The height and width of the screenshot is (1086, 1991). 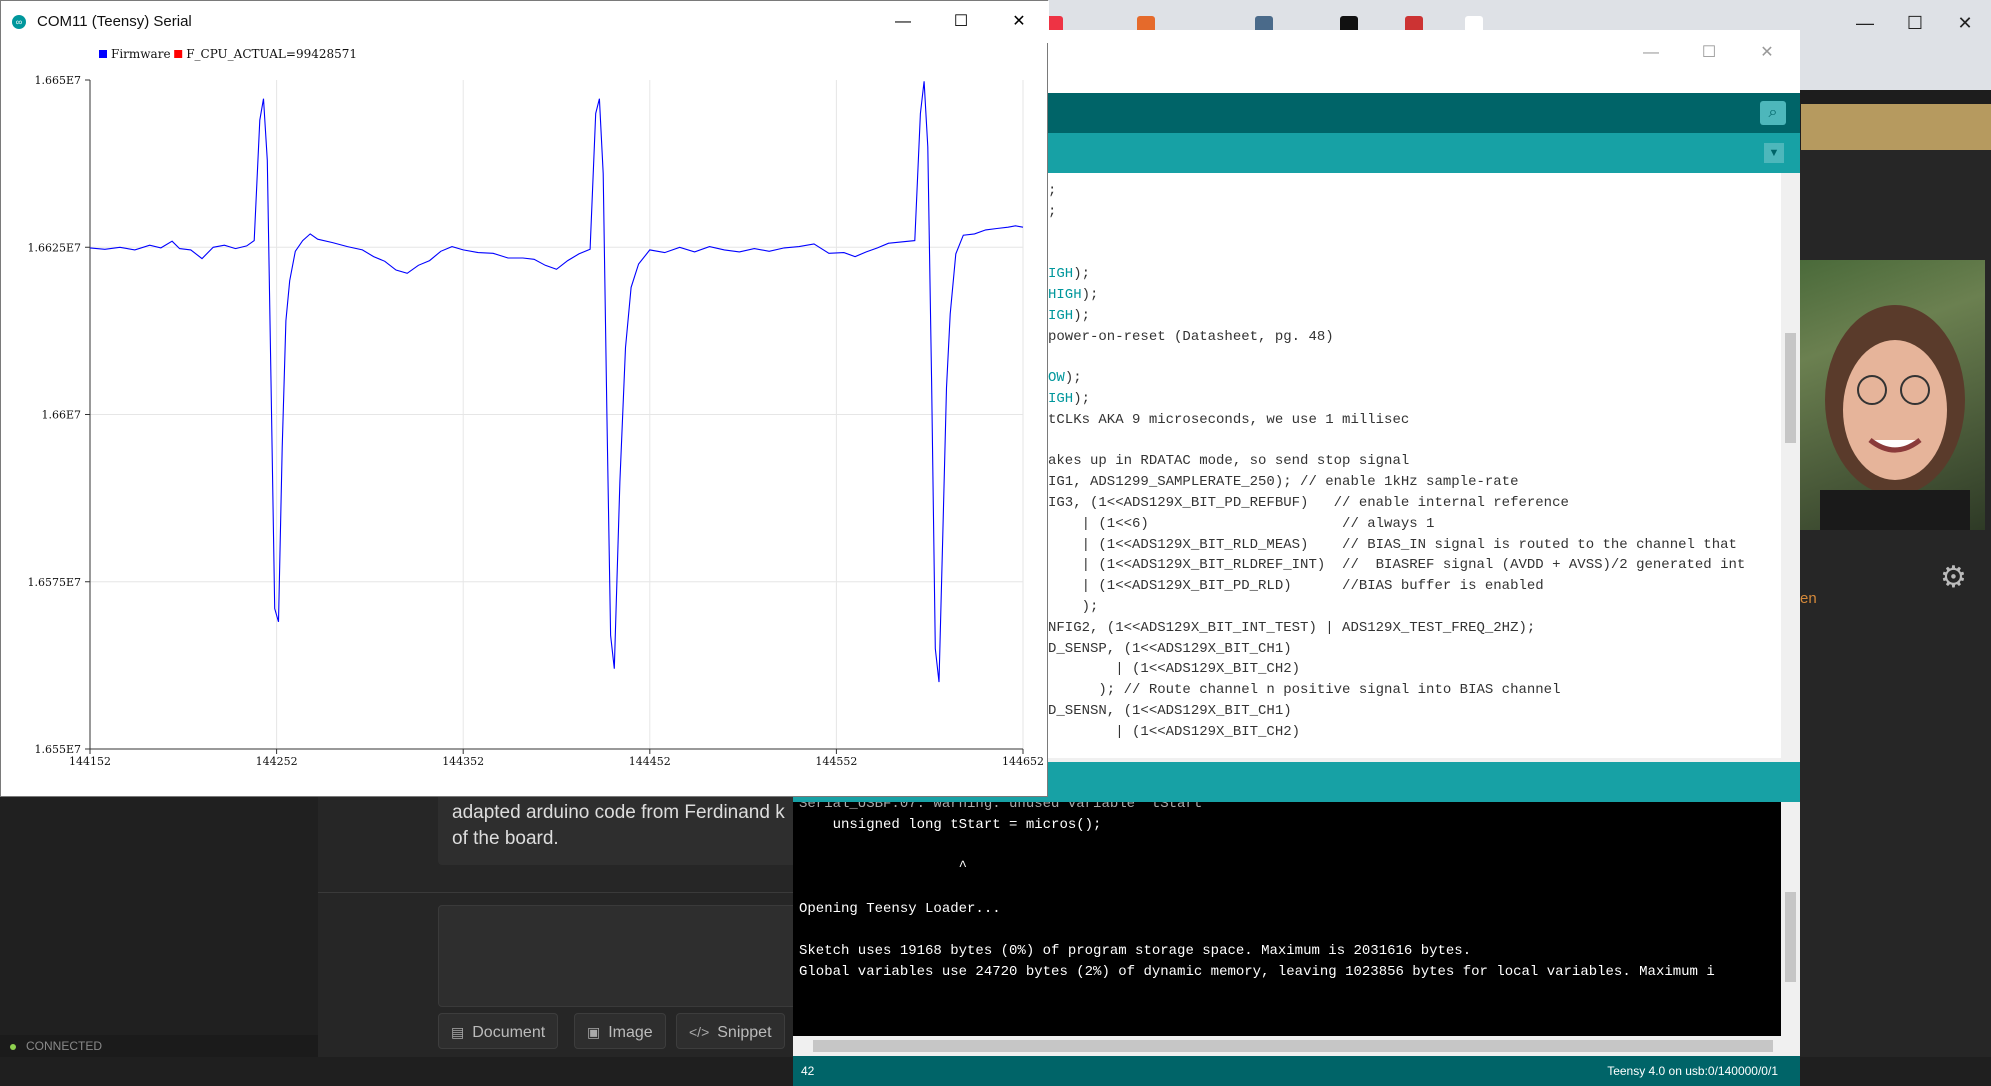 I want to click on ide-tab-bar: ▼, so click(x=1424, y=153).